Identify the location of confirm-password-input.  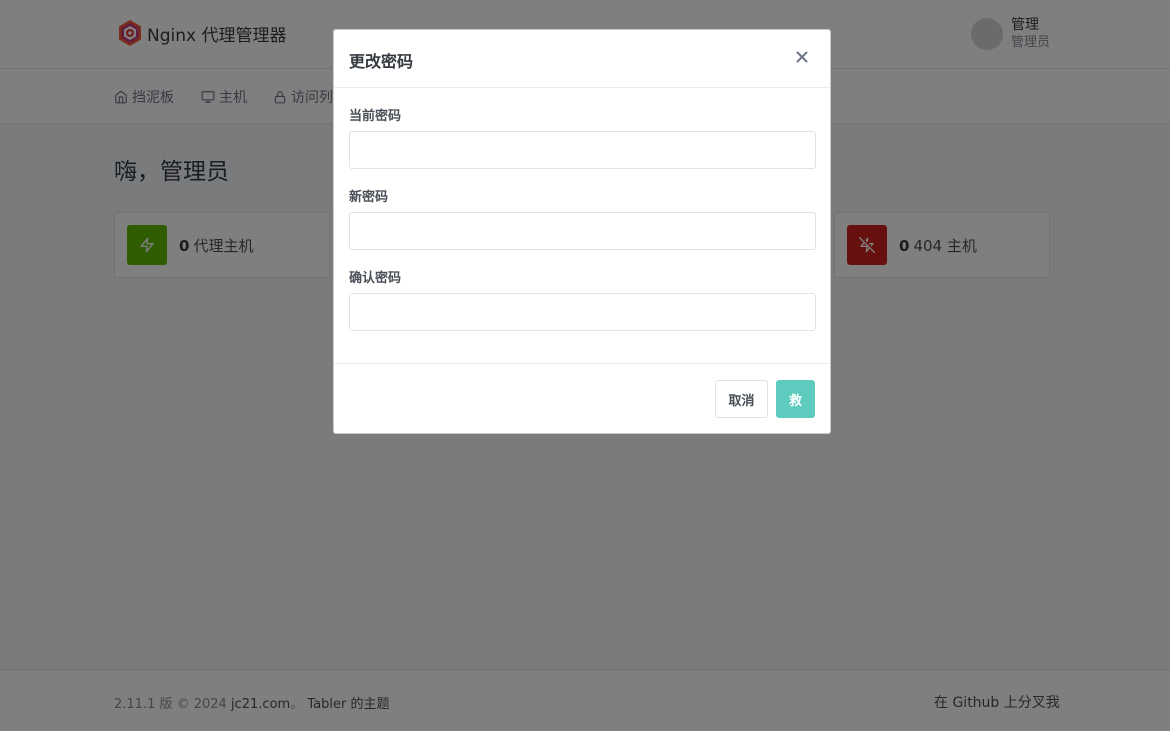
(582, 312).